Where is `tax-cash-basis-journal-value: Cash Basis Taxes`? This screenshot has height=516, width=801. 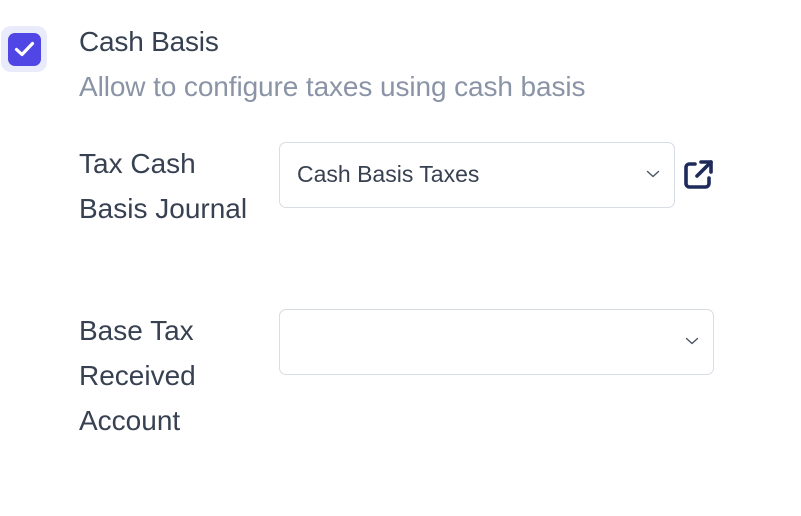 tax-cash-basis-journal-value: Cash Basis Taxes is located at coordinates (388, 174).